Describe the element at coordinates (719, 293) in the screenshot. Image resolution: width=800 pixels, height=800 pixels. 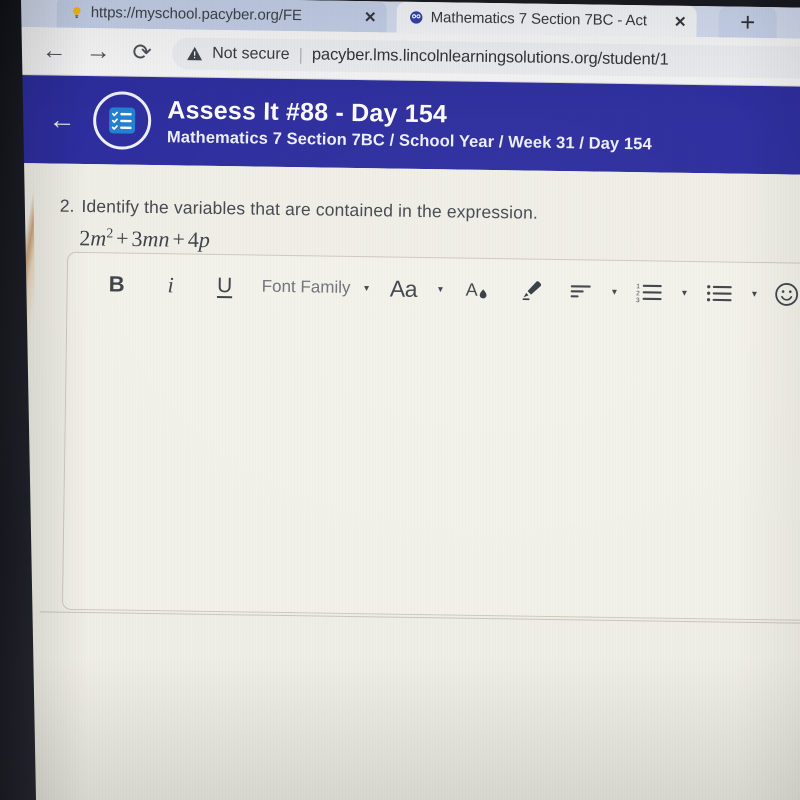
I see `bullet-list-icon` at that location.